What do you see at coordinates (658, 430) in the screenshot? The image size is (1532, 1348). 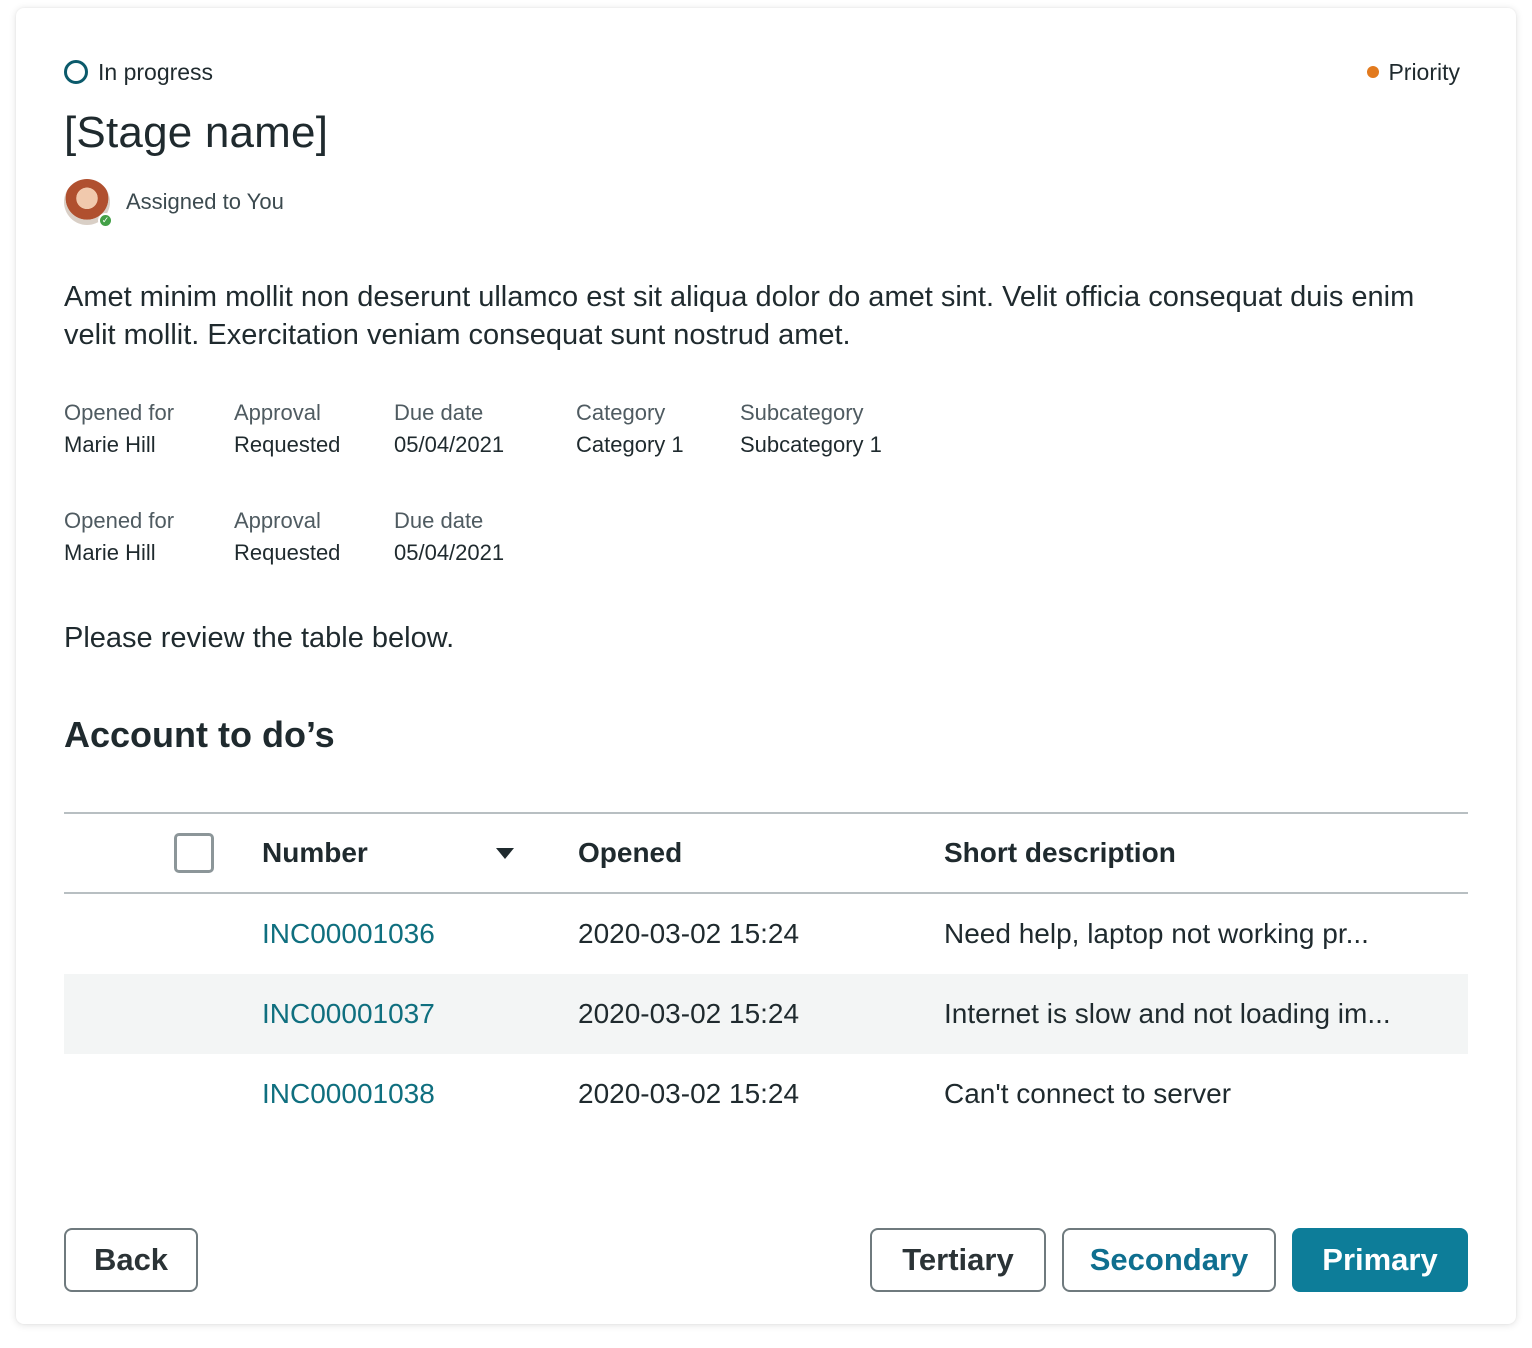 I see `field-category: Category Category 1` at bounding box center [658, 430].